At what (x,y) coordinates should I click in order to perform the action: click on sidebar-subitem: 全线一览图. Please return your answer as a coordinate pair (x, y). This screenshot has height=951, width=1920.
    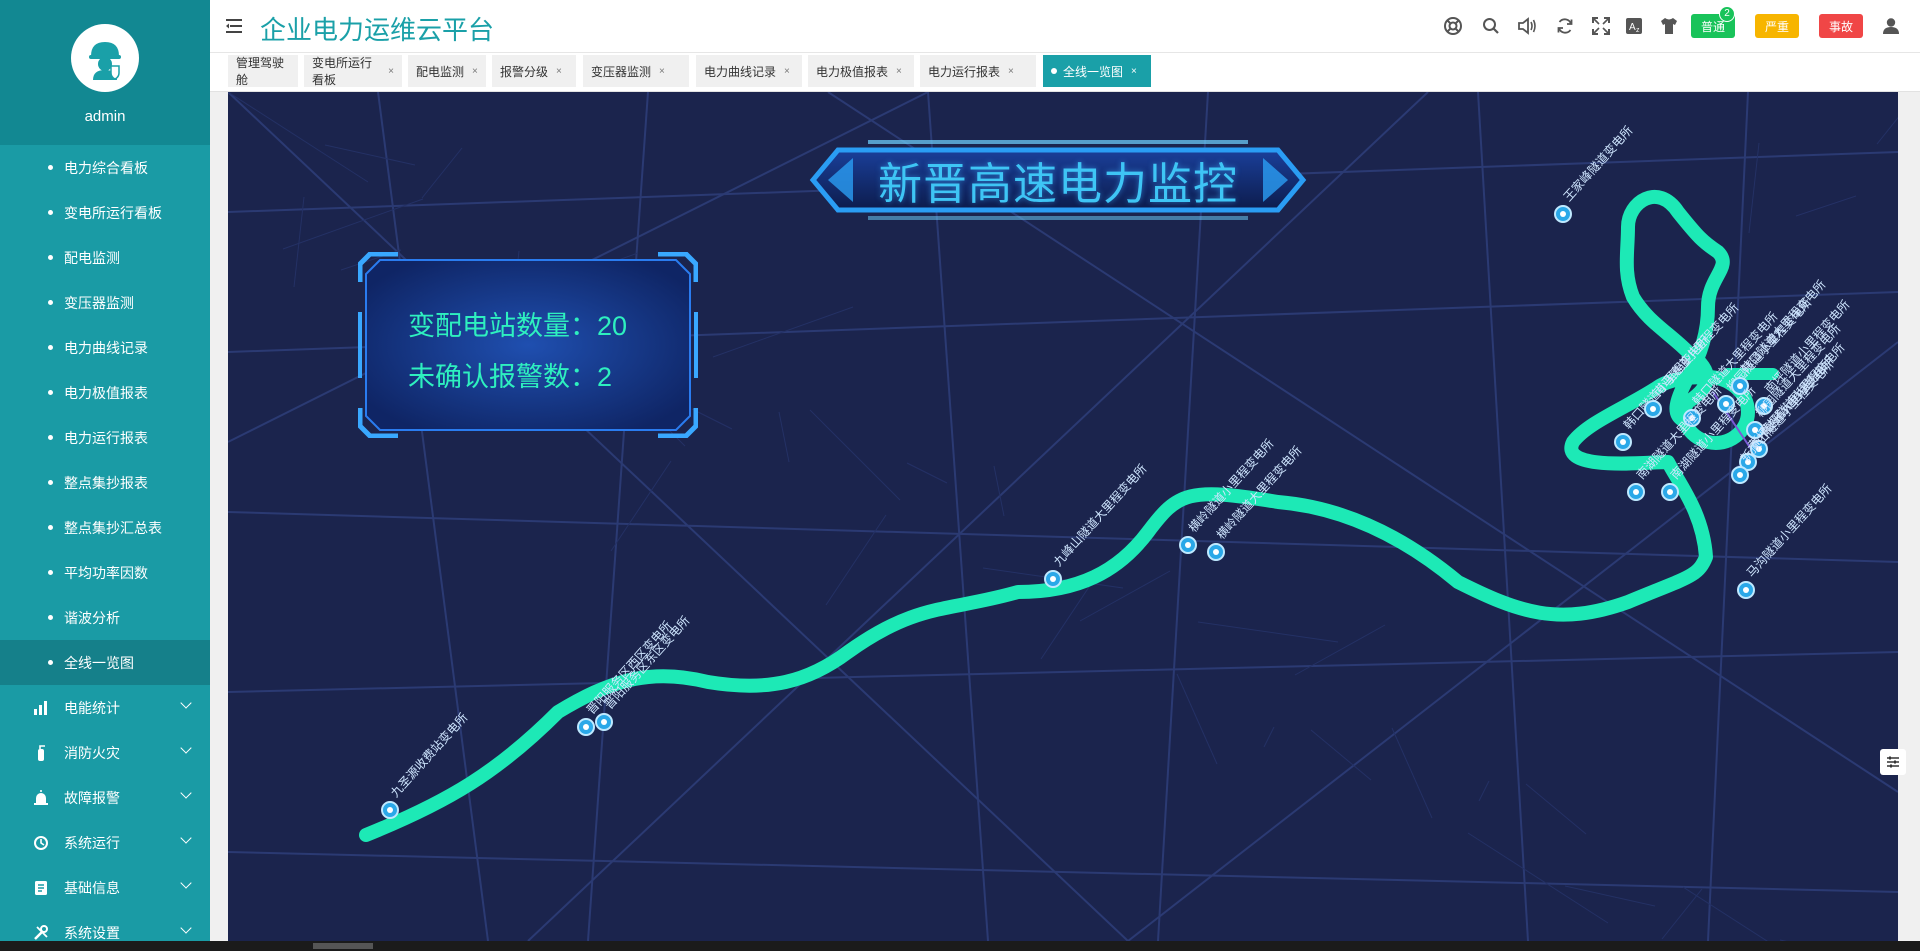
    Looking at the image, I should click on (105, 662).